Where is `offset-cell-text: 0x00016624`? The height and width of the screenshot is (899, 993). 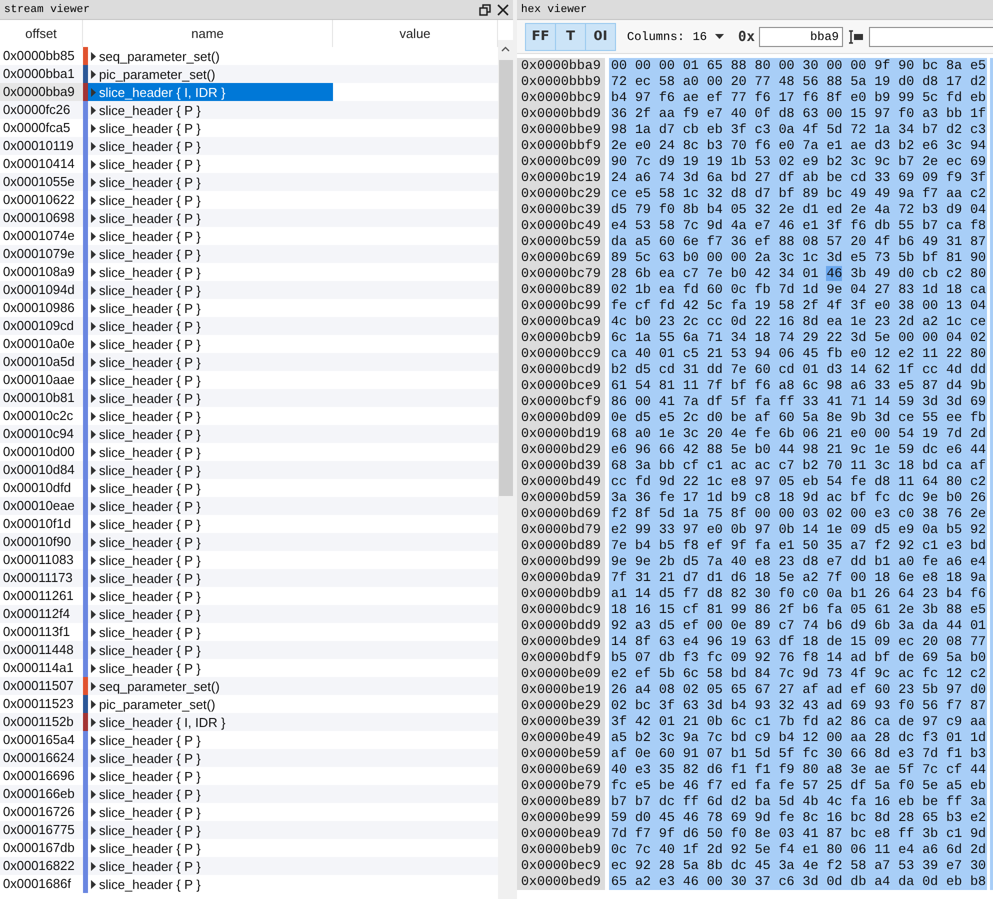
offset-cell-text: 0x00016624 is located at coordinates (39, 758).